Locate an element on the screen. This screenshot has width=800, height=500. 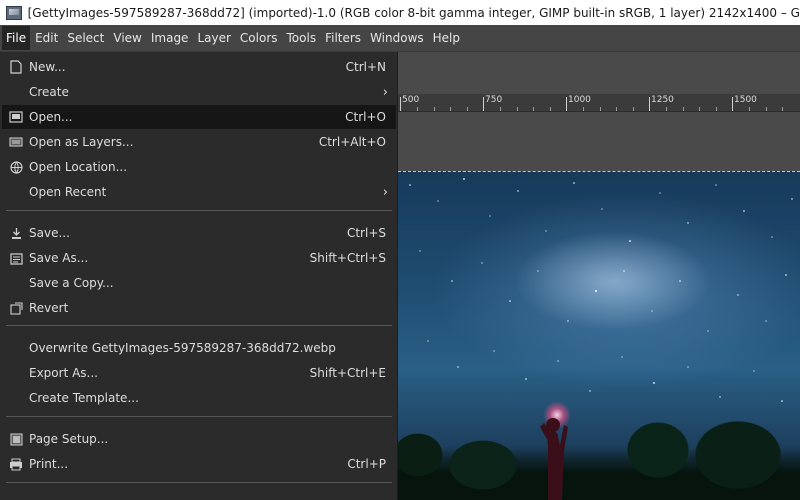
page-setup-icon is located at coordinates (16, 439).